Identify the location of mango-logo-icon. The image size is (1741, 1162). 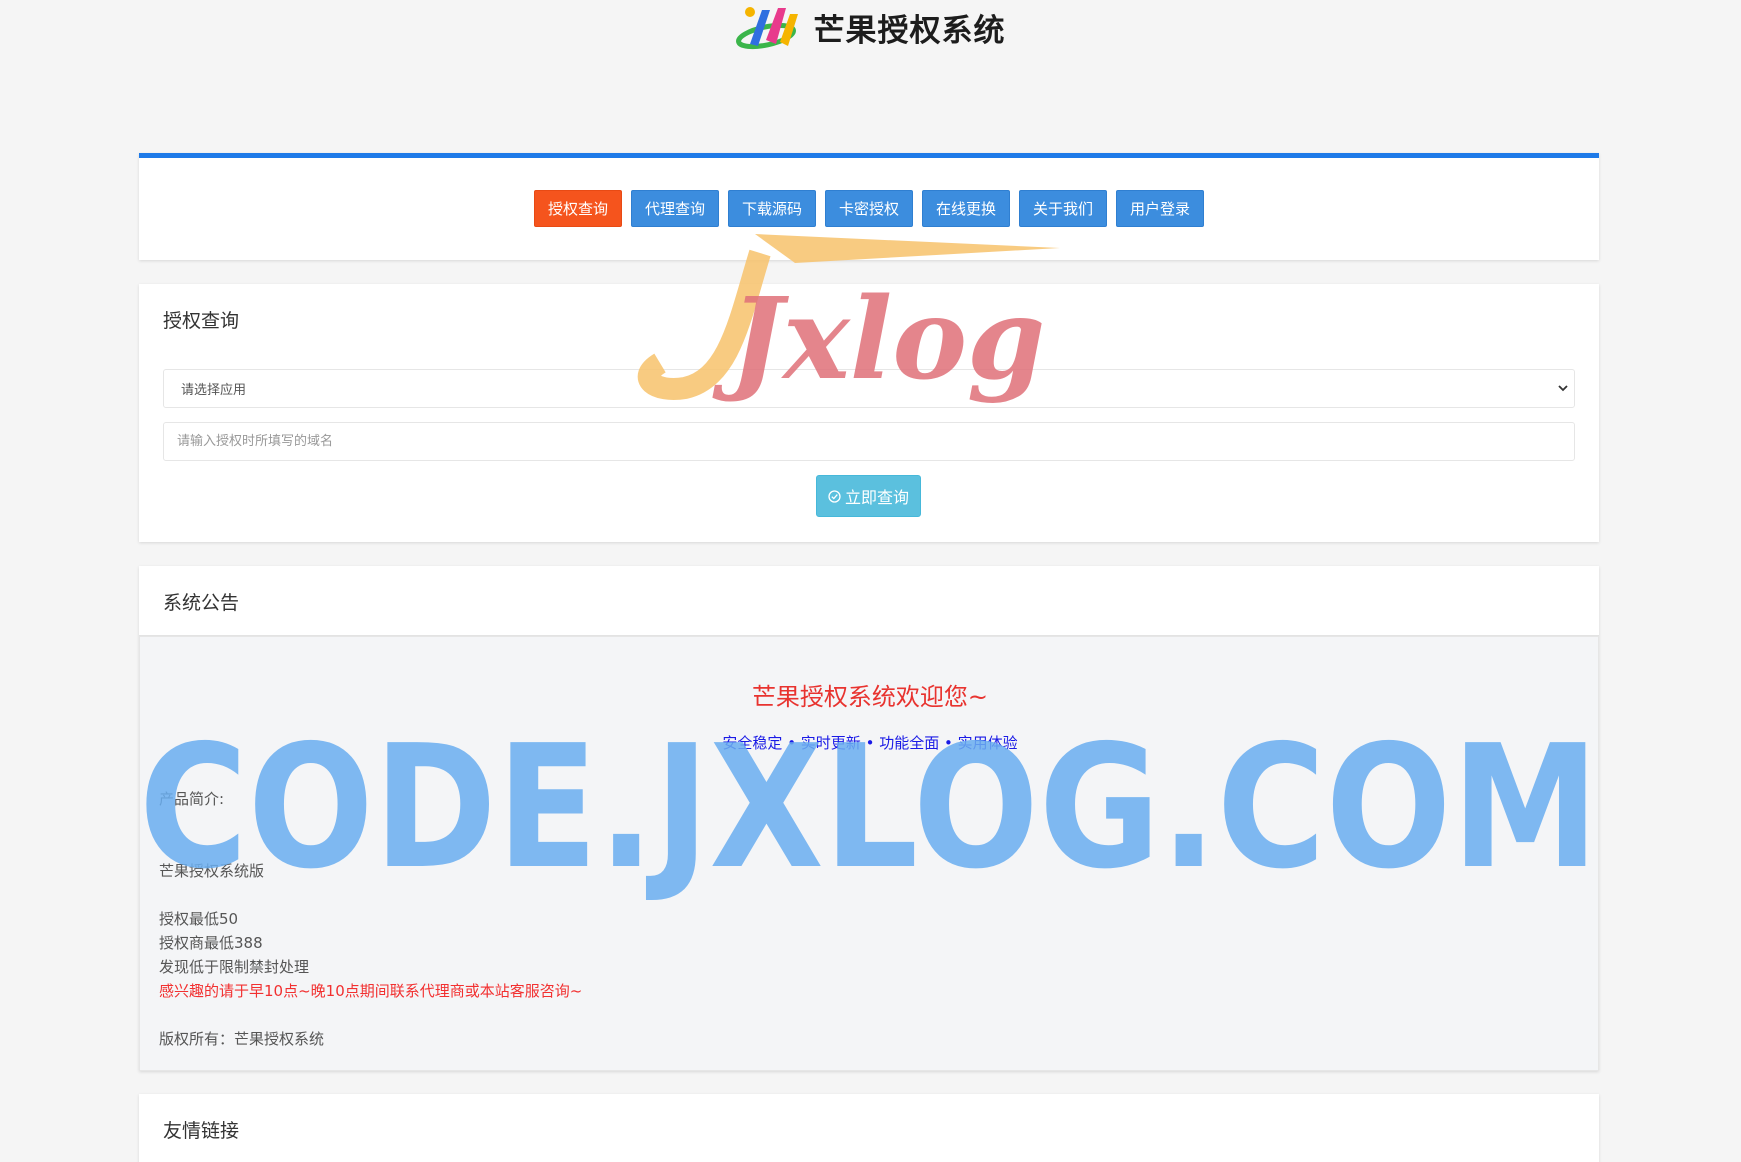
(766, 27).